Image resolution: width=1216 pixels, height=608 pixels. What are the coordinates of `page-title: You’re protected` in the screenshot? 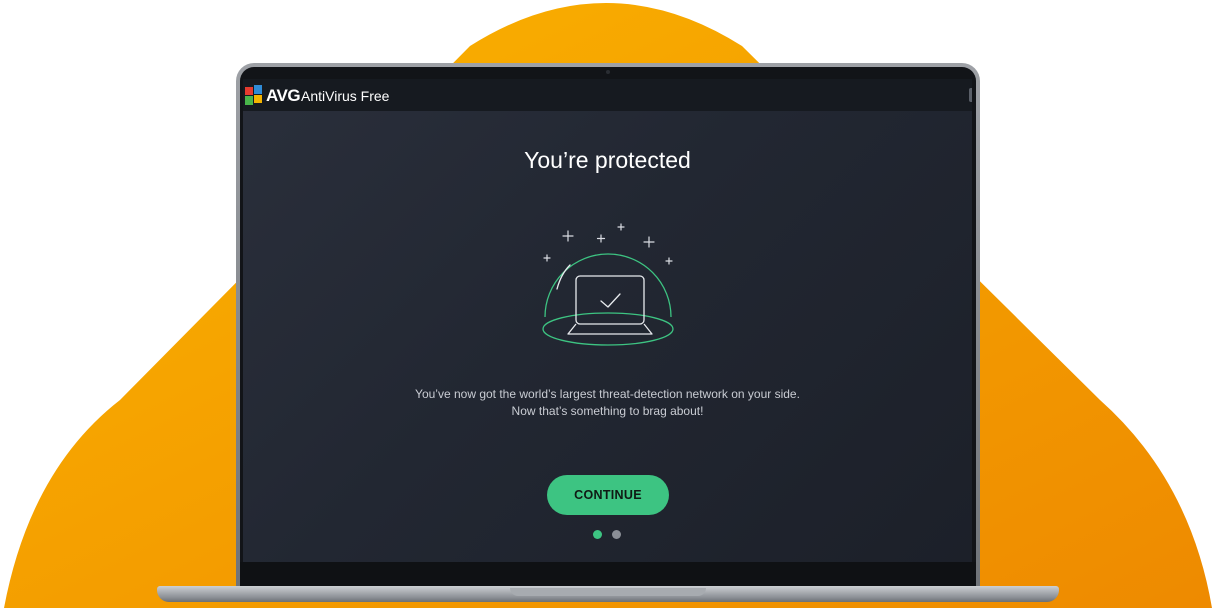 It's located at (607, 160).